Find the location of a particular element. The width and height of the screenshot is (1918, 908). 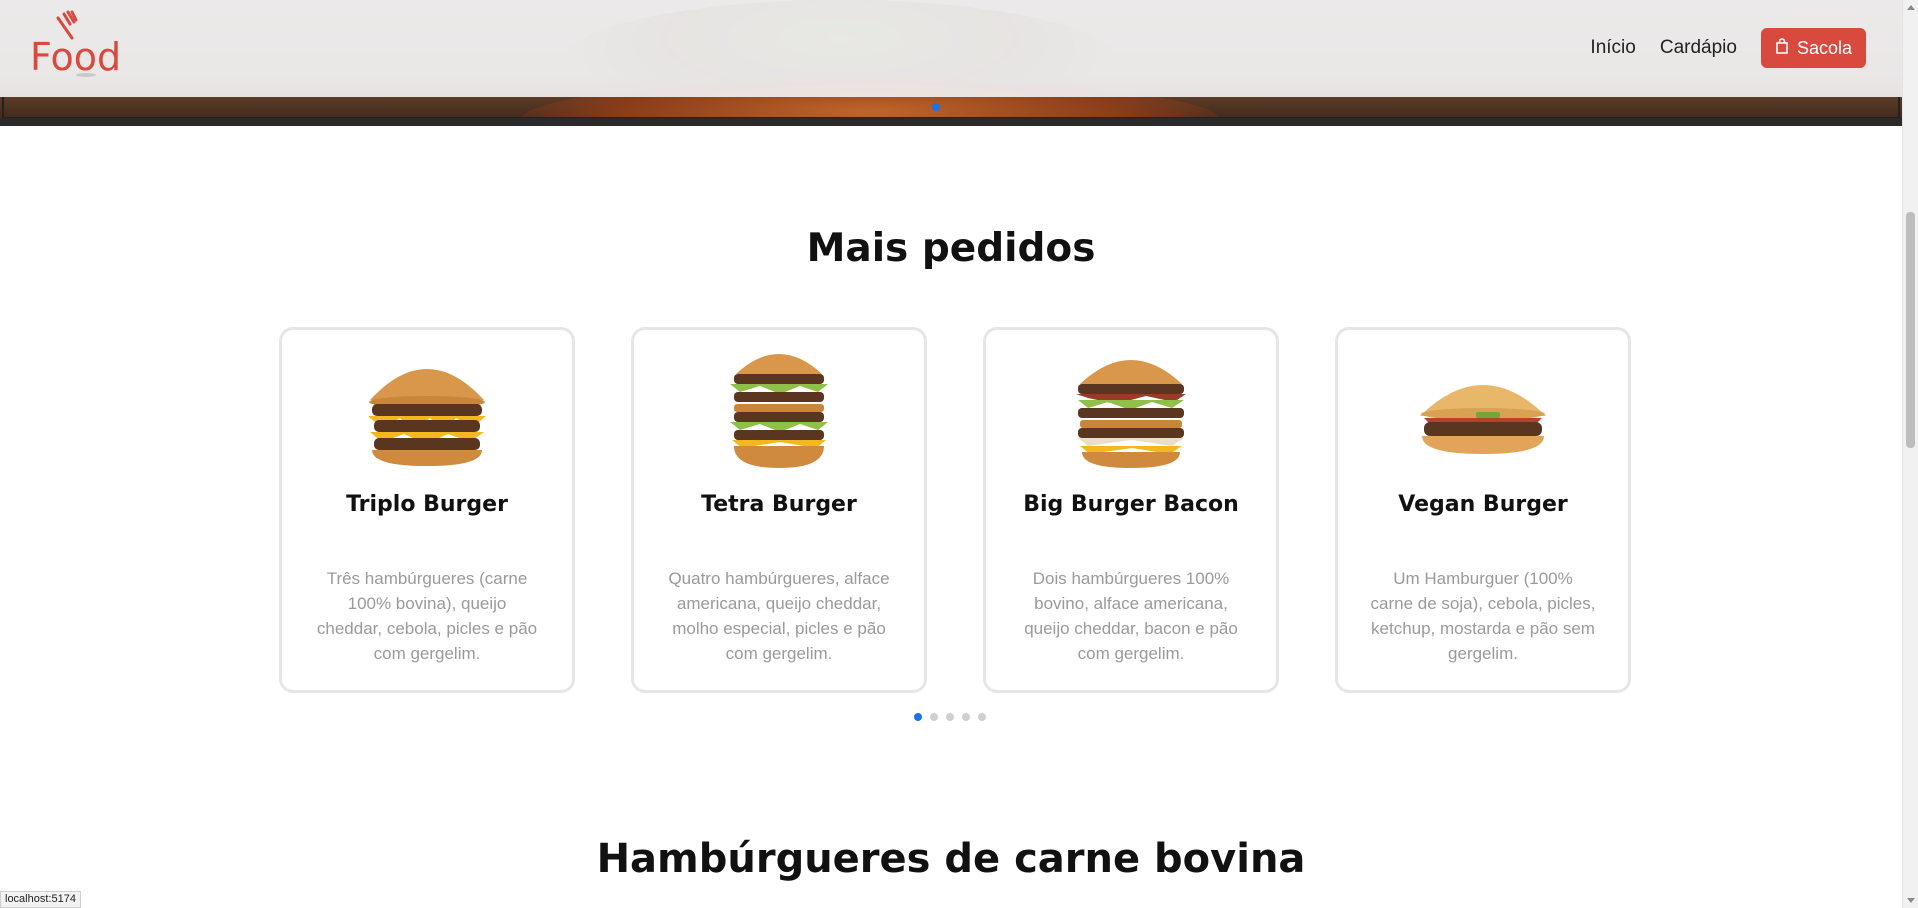

food-logo: Food is located at coordinates (80, 44).